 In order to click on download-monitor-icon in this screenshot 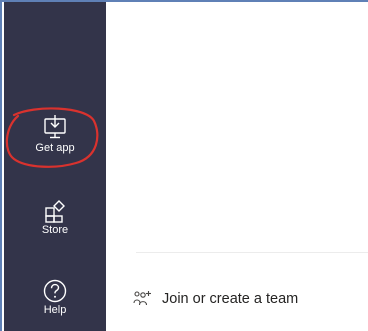, I will do `click(55, 127)`.